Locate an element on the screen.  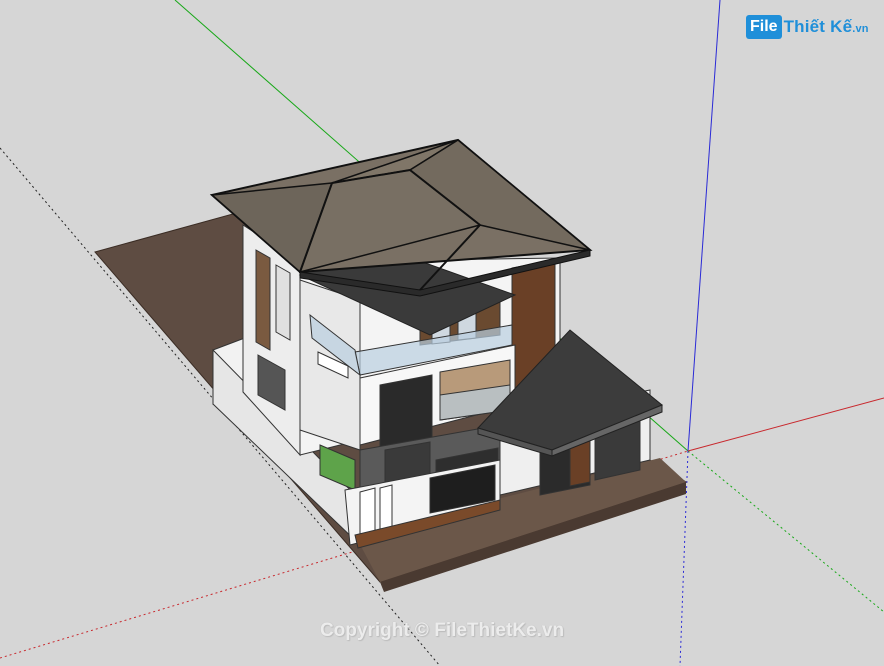
logo-box-text: File is located at coordinates (764, 27).